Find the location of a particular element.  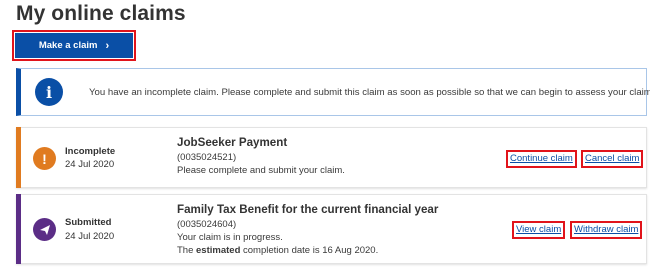

claim-message: Please complete and submit your claim. is located at coordinates (261, 170).